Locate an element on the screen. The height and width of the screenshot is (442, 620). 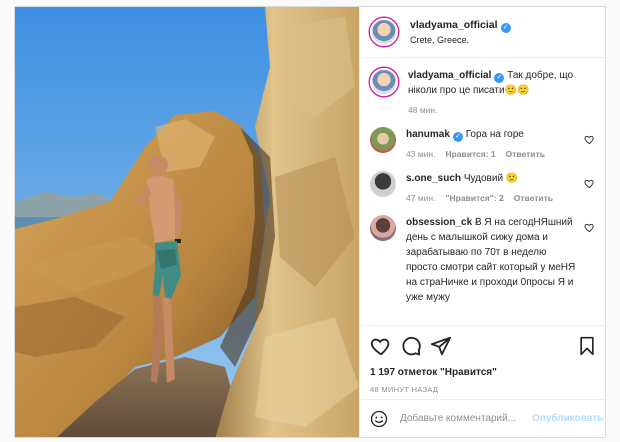
comment-text-block: hanumak ✓ Гора на горе is located at coordinates (492, 134).